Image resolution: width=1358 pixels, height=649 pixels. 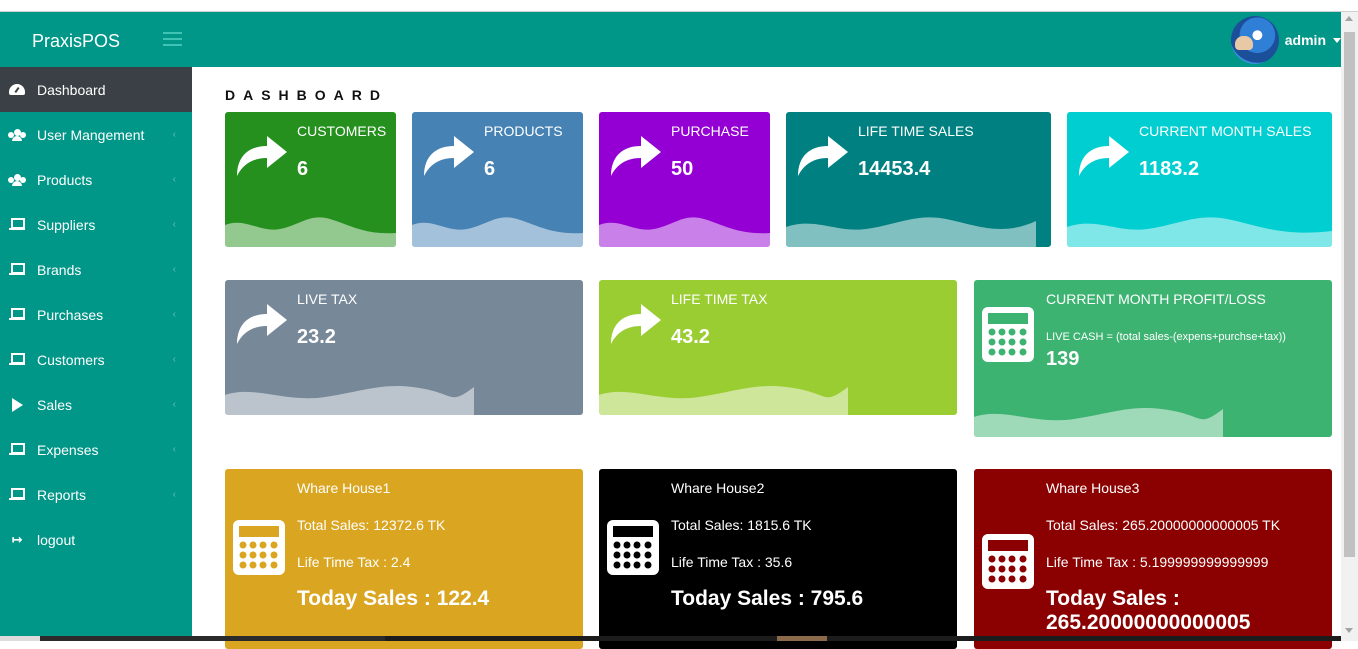 What do you see at coordinates (404, 347) in the screenshot?
I see `stat-card-live-tax: LIVE TAX 23.2` at bounding box center [404, 347].